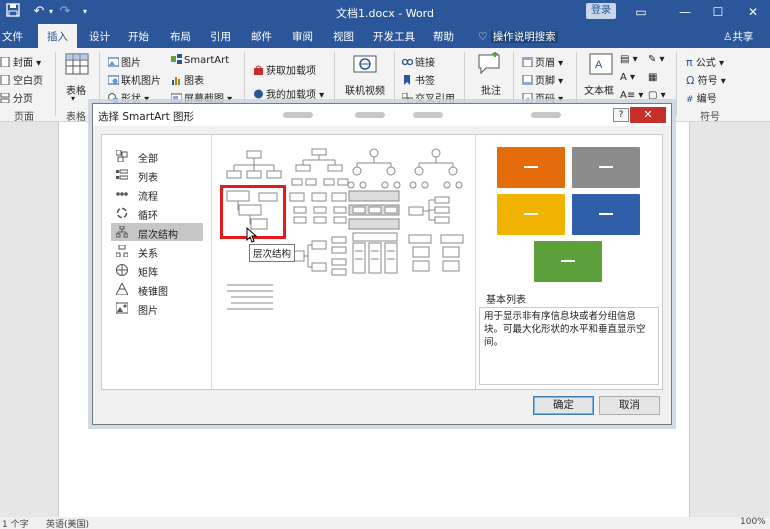 This screenshot has height=529, width=770. What do you see at coordinates (718, 12) in the screenshot?
I see `maximize-icon: ☐` at bounding box center [718, 12].